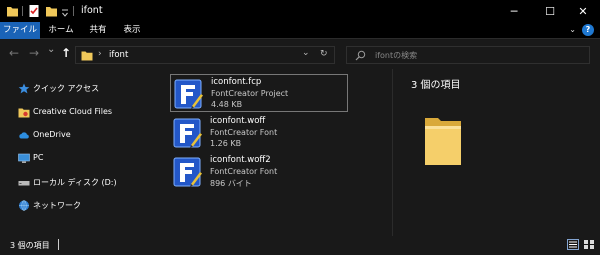  Describe the element at coordinates (238, 121) in the screenshot. I see `file-name: iconfont.woff` at that location.